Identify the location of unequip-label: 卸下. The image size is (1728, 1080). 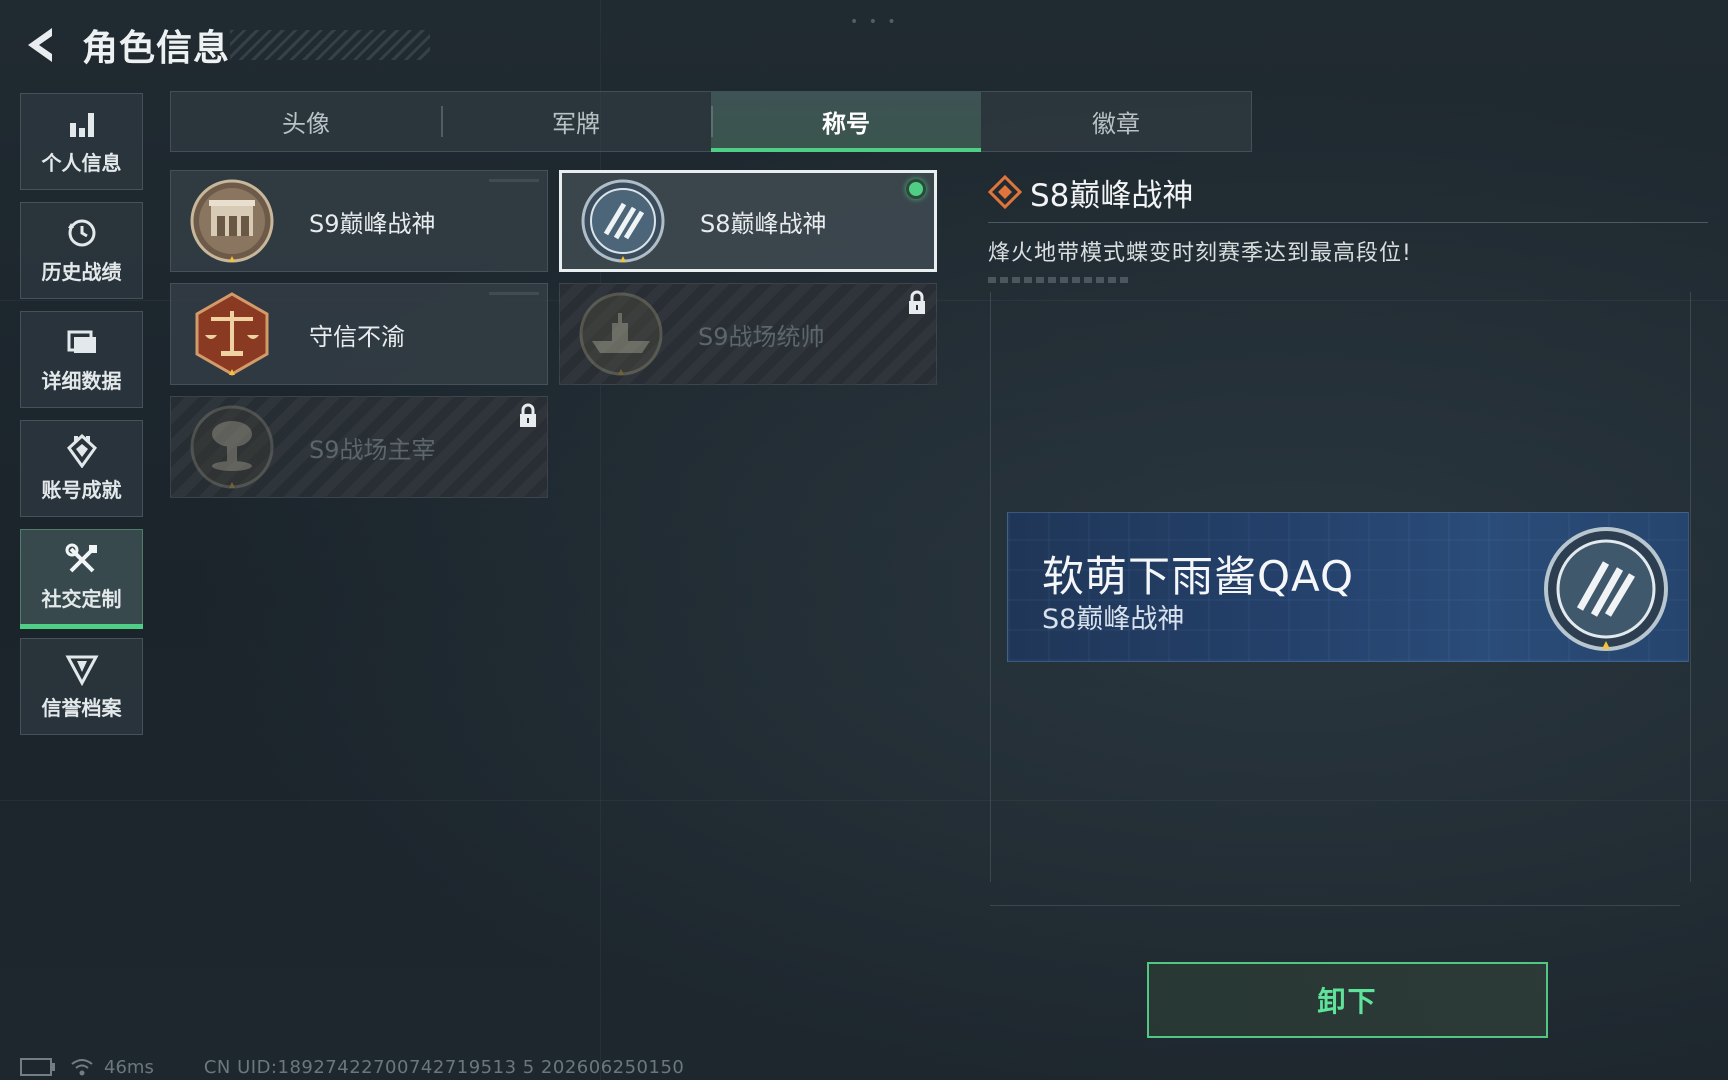
(1347, 1001).